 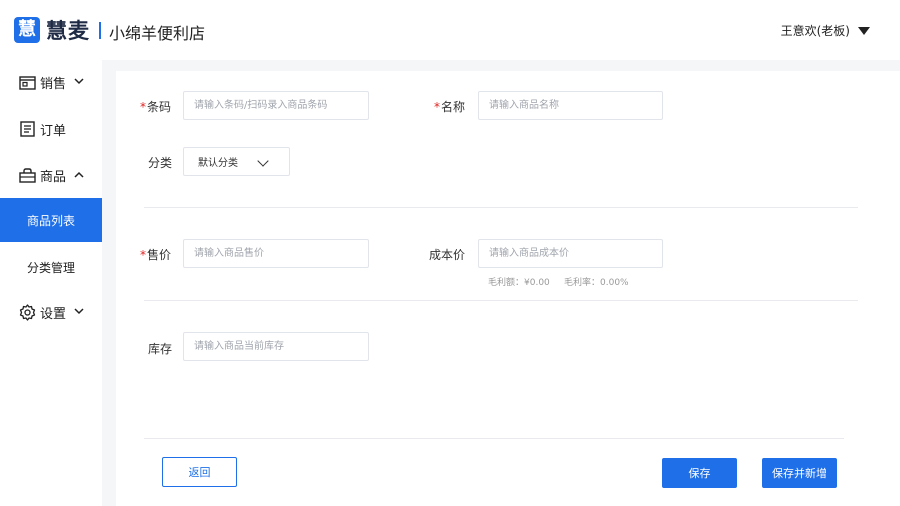 I want to click on shop-bag-icon, so click(x=27, y=175).